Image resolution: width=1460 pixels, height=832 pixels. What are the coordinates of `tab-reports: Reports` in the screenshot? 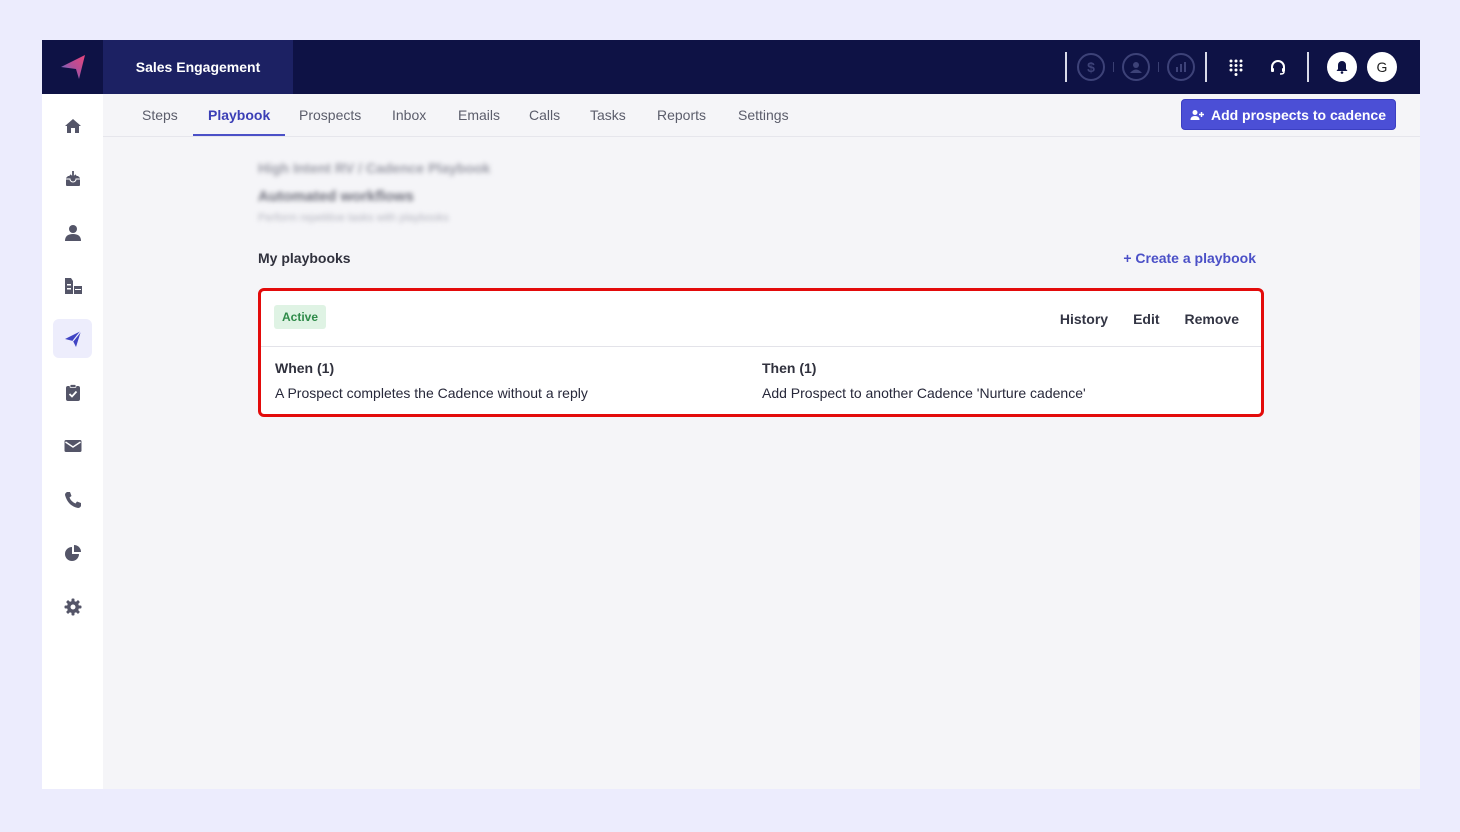 It's located at (681, 115).